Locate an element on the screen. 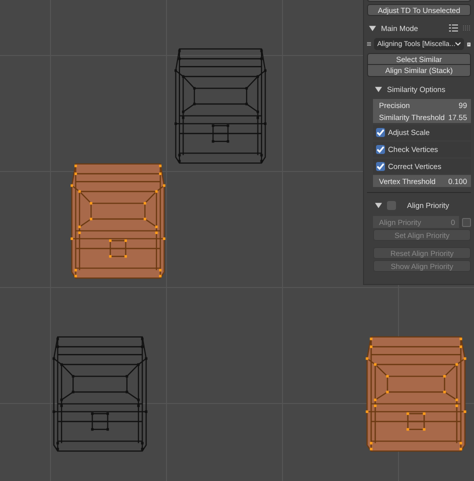  caret-icon is located at coordinates (458, 44).